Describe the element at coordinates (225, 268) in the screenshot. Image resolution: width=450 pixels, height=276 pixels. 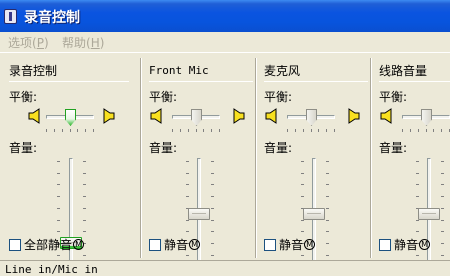
I see `status-bar: Line in/Mic in` at that location.